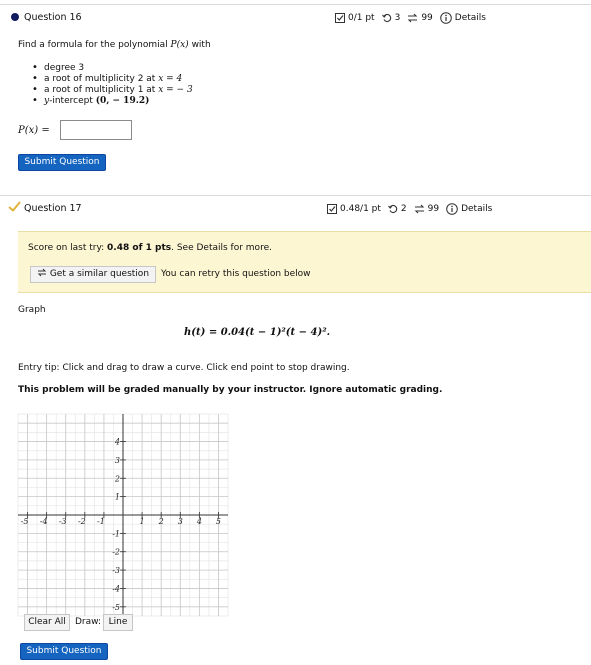 The height and width of the screenshot is (665, 591). What do you see at coordinates (116, 607) in the screenshot?
I see `y-tick-label: -5` at bounding box center [116, 607].